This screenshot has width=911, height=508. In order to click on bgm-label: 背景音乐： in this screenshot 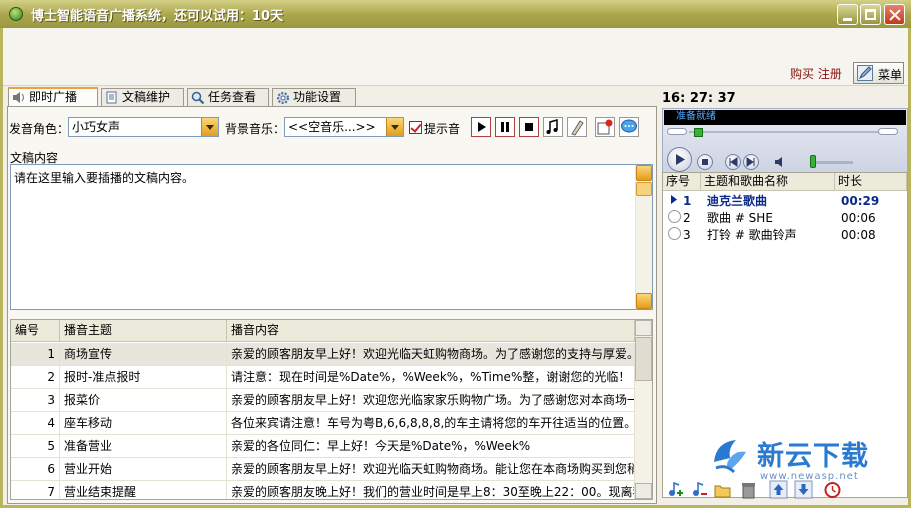, I will do `click(255, 129)`.